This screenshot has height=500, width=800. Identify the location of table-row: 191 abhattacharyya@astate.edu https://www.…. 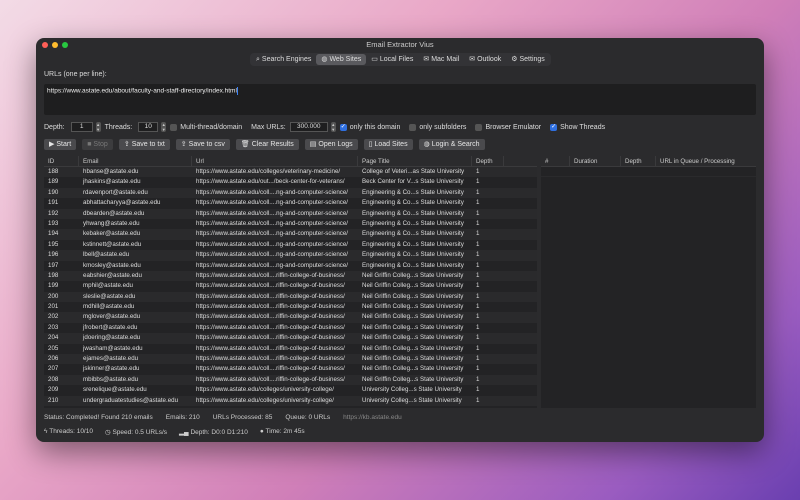
(290, 203).